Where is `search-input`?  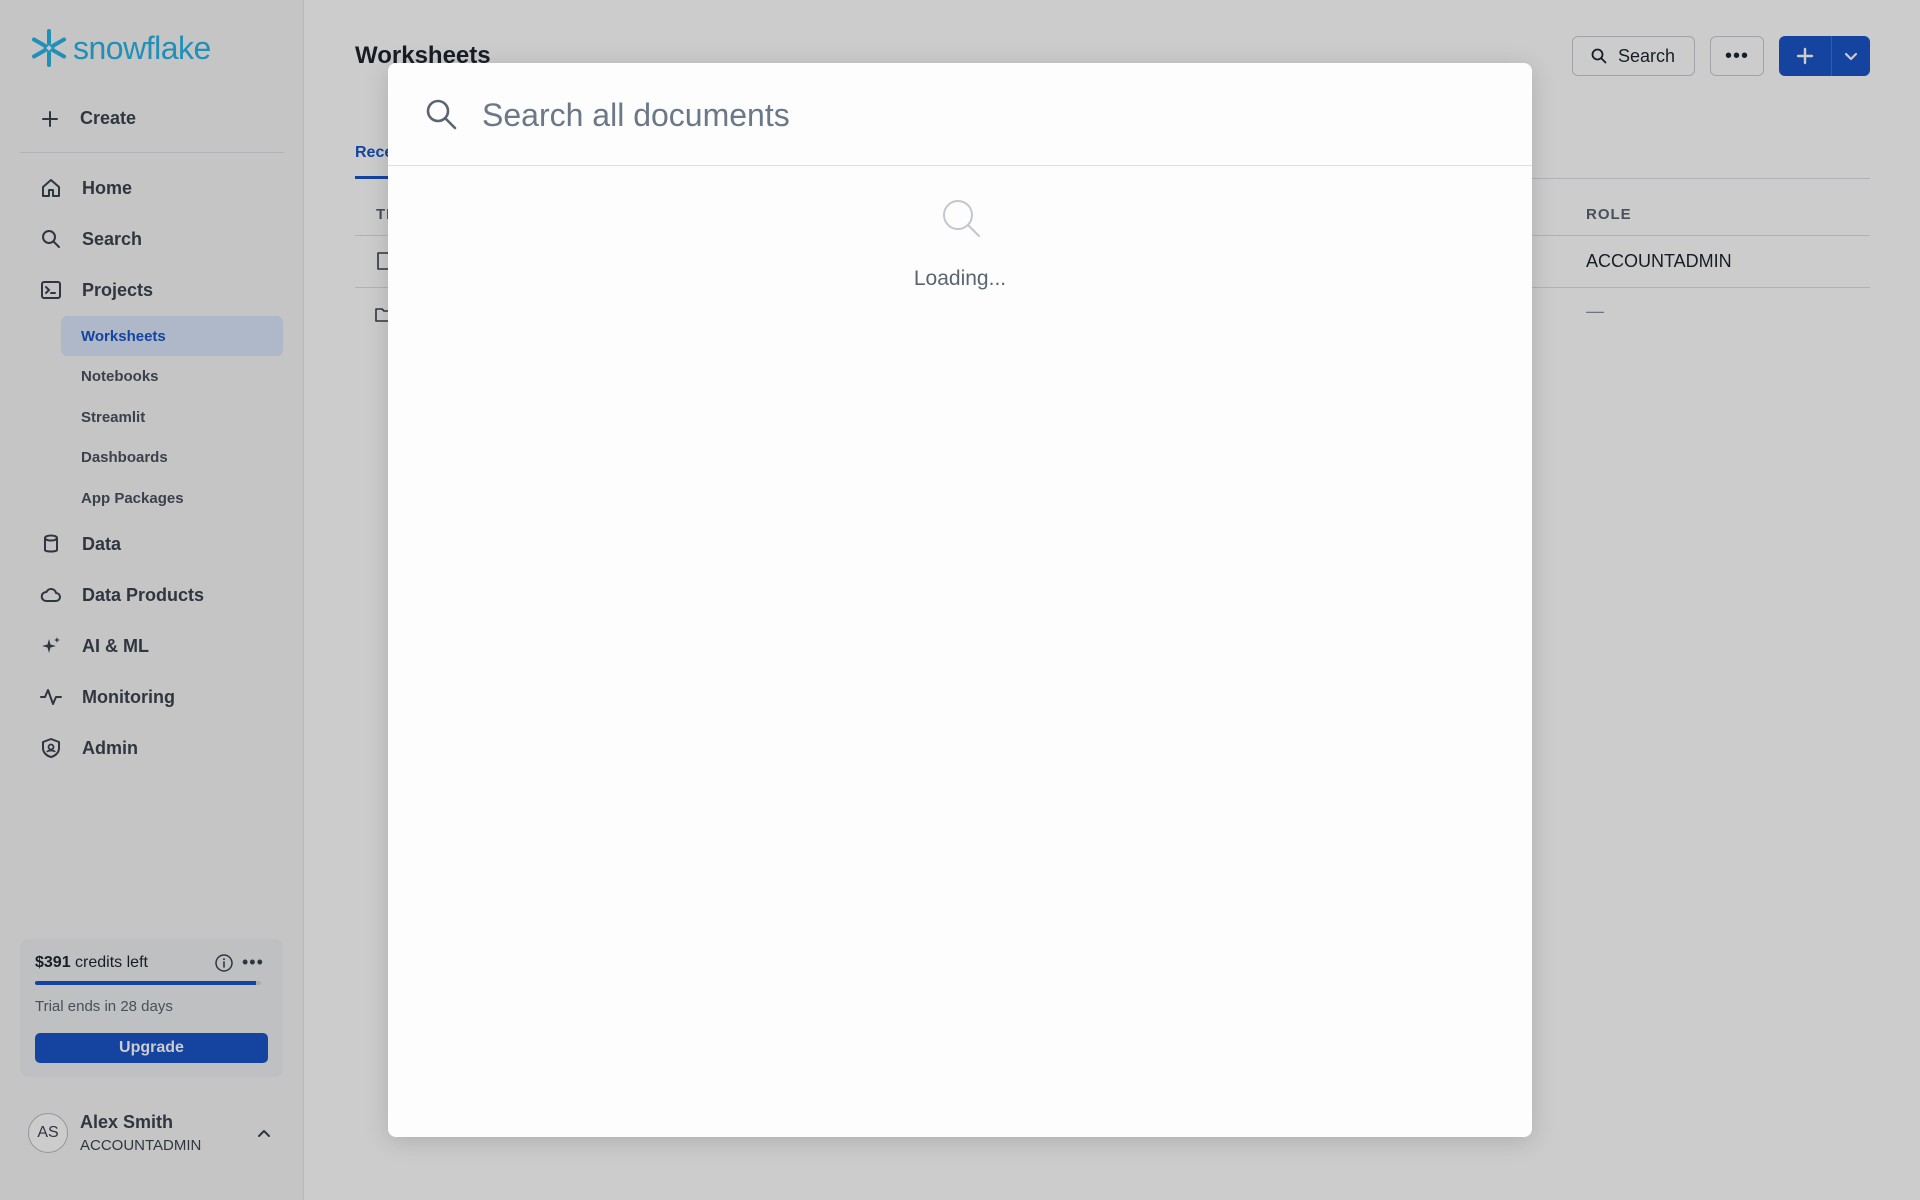
search-input is located at coordinates (982, 115).